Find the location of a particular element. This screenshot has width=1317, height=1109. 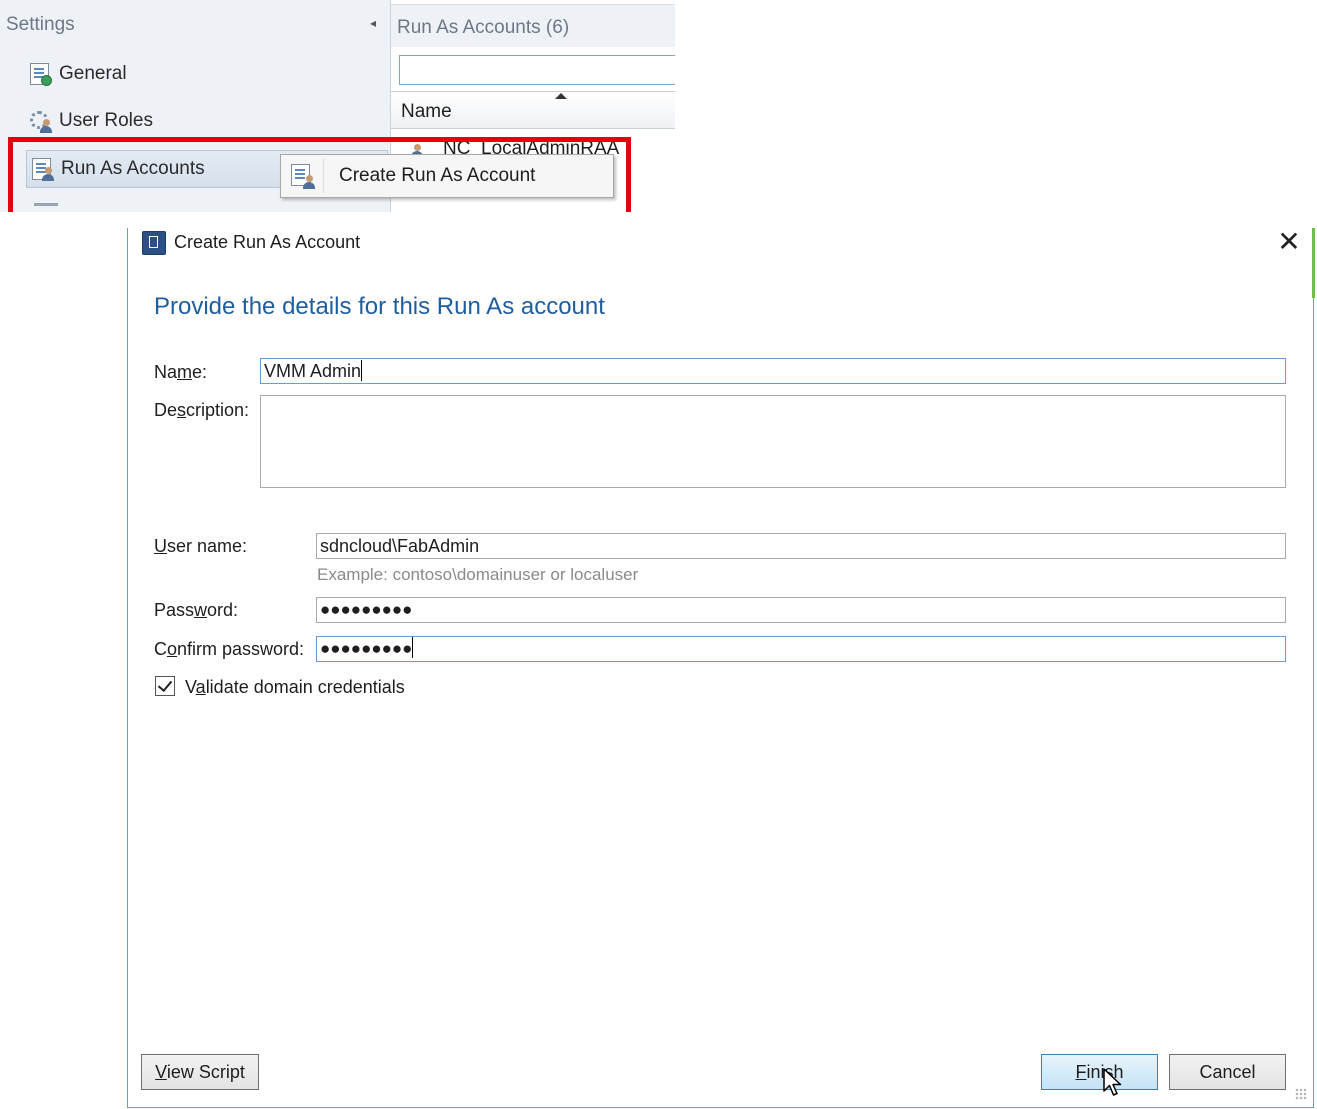

list-header: Run As Accounts (6) is located at coordinates (533, 25).